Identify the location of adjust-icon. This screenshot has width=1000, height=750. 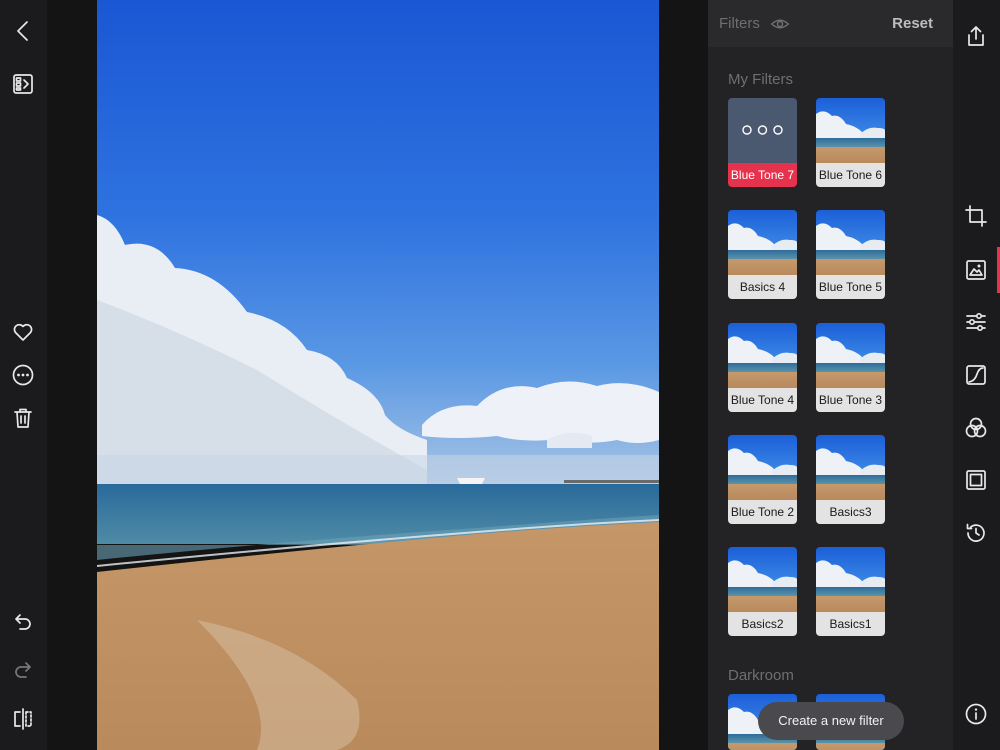
(976, 322).